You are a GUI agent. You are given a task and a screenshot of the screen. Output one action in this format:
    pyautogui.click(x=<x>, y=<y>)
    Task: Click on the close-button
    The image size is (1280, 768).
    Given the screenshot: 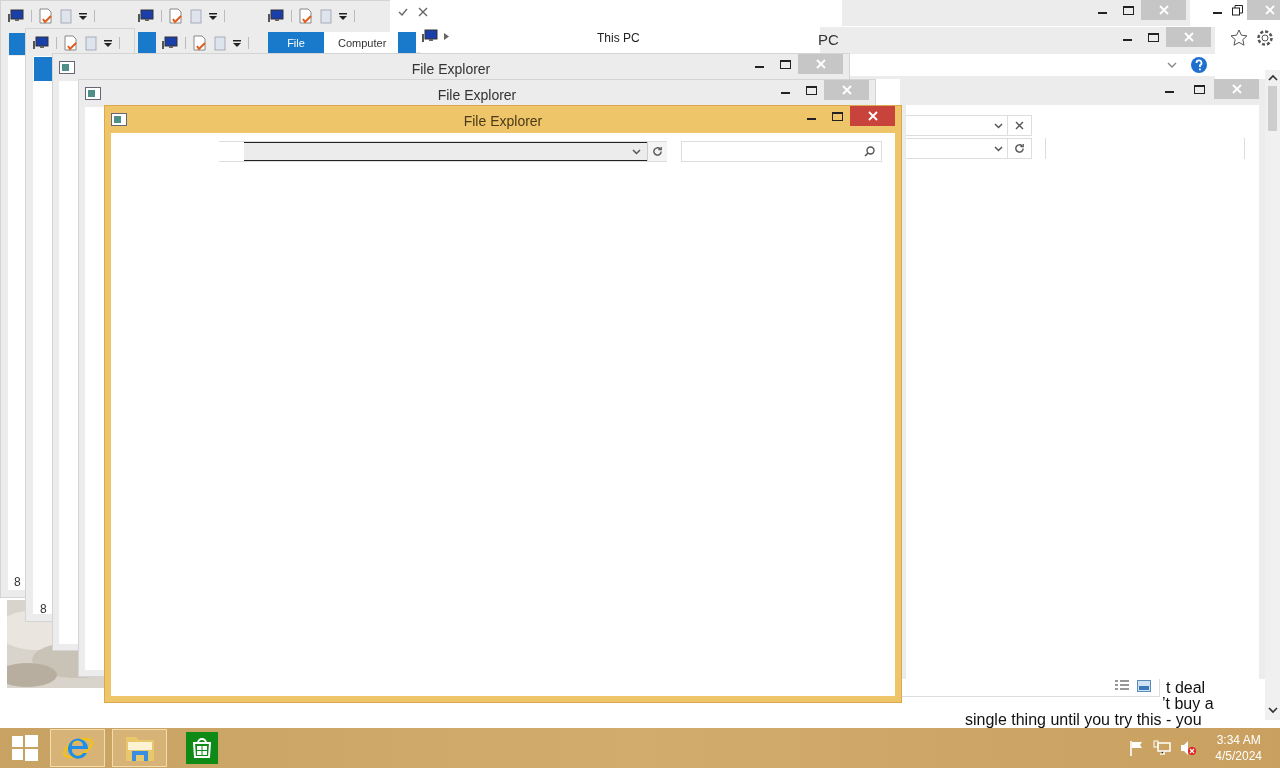 What is the action you would take?
    pyautogui.click(x=872, y=116)
    